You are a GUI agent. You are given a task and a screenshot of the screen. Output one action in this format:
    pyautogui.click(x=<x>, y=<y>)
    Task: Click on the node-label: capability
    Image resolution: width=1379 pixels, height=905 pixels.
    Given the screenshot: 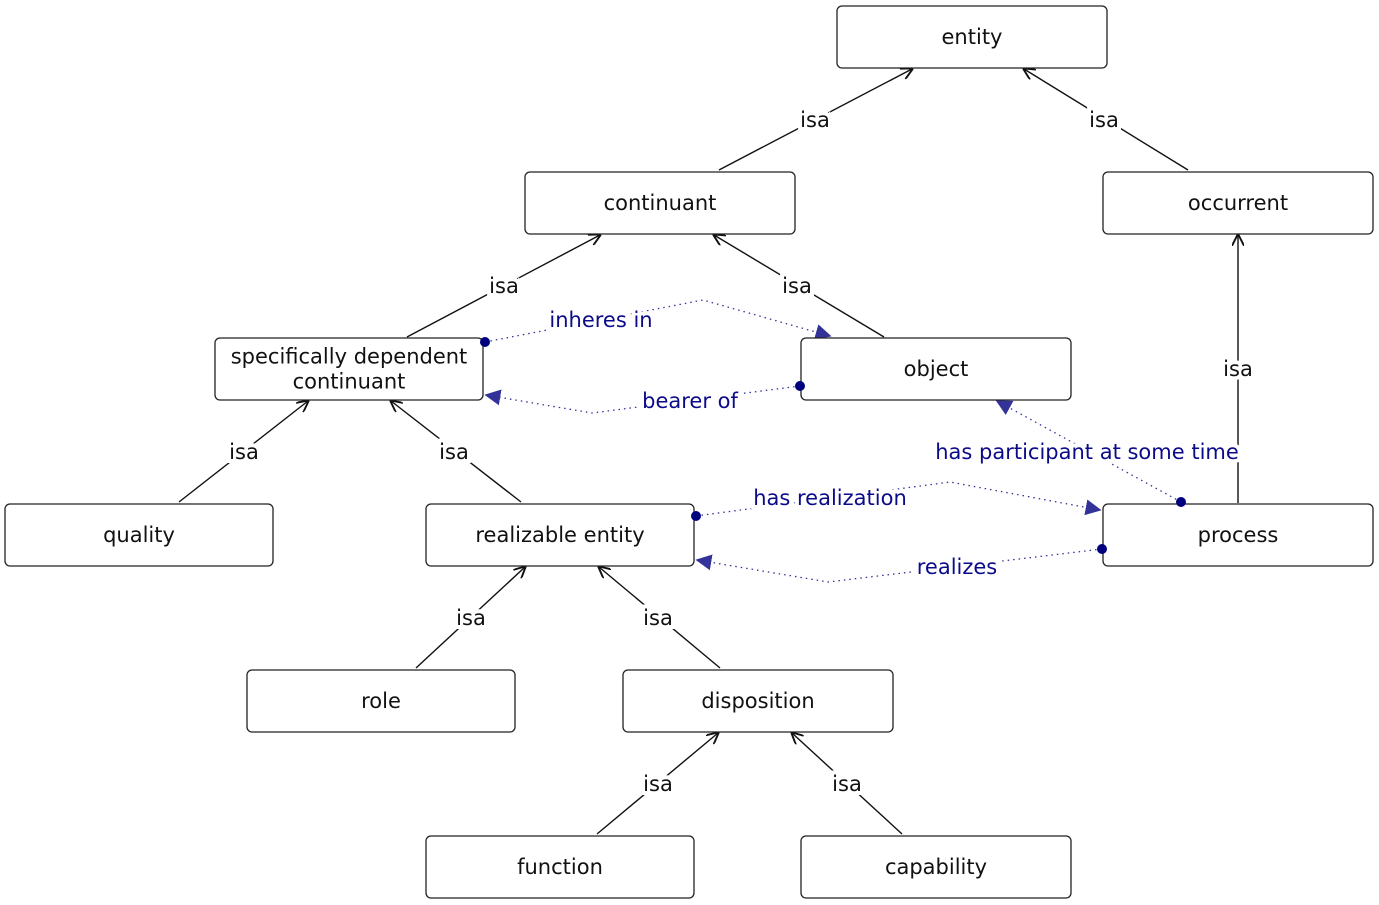 What is the action you would take?
    pyautogui.click(x=936, y=867)
    